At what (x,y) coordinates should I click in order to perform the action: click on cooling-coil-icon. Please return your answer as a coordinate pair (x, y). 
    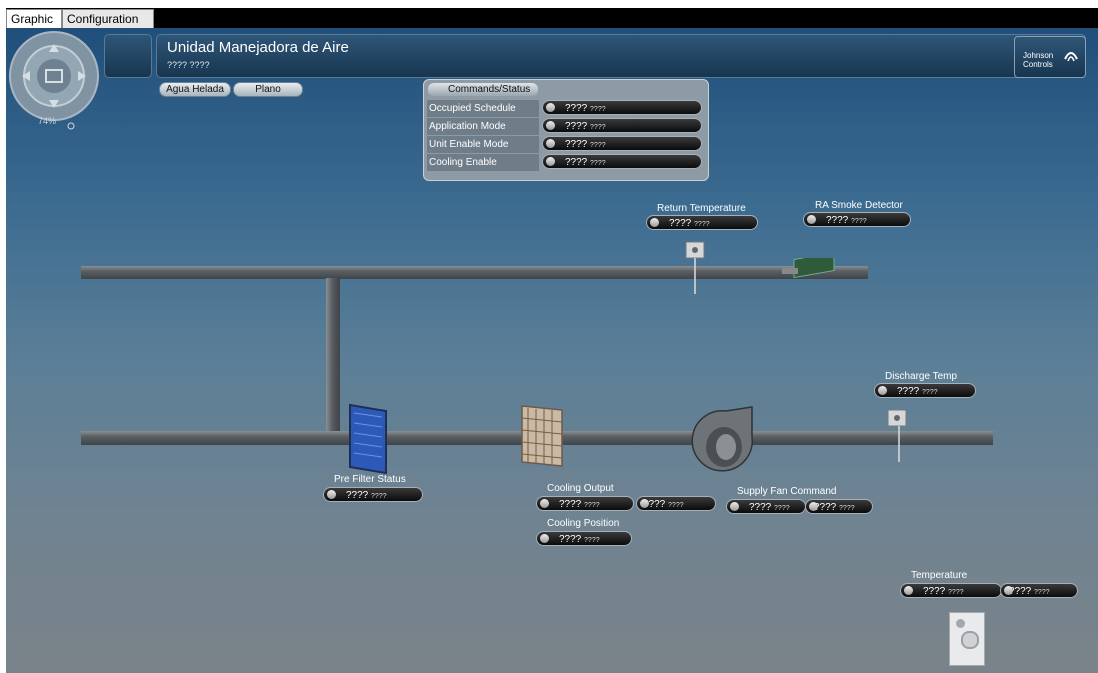
    Looking at the image, I should click on (542, 436).